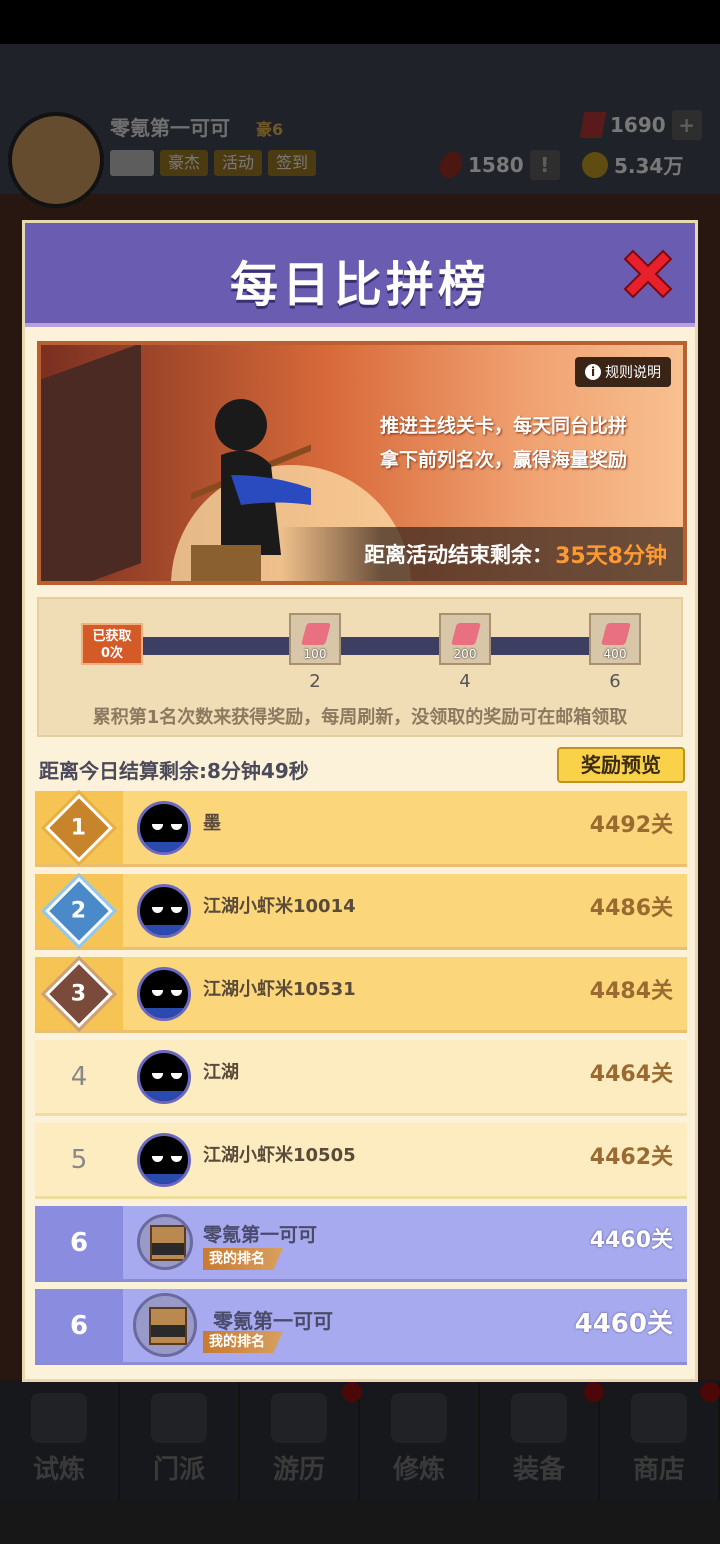 The height and width of the screenshot is (1544, 720). What do you see at coordinates (459, 555) in the screenshot?
I see `countdown-label: 距离活动结束剩余：` at bounding box center [459, 555].